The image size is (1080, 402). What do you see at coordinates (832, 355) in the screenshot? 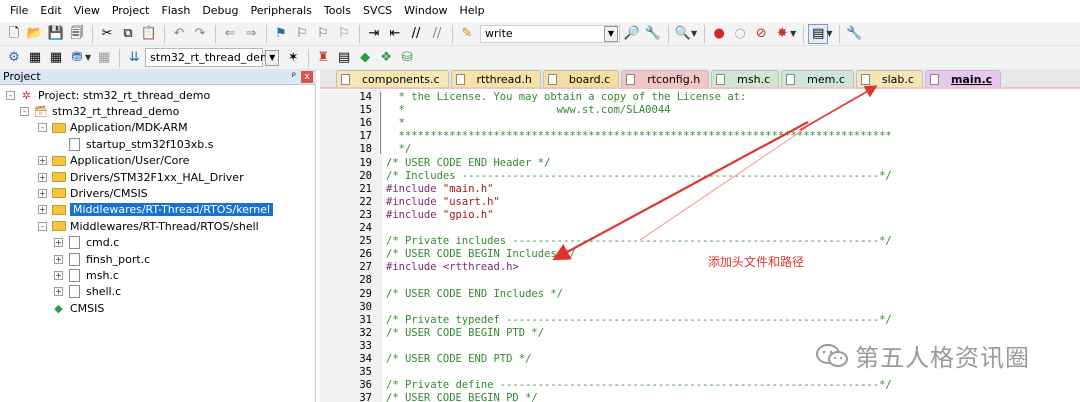
I see `wechat-icon` at bounding box center [832, 355].